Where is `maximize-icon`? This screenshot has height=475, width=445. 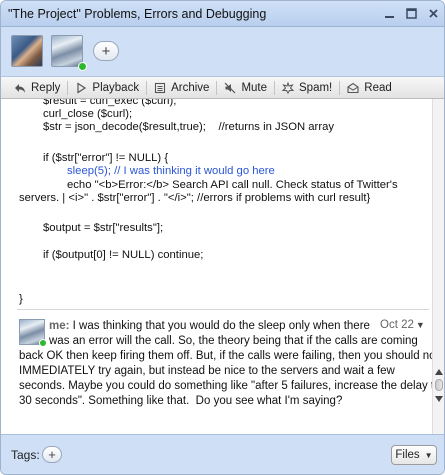
maximize-icon is located at coordinates (411, 13).